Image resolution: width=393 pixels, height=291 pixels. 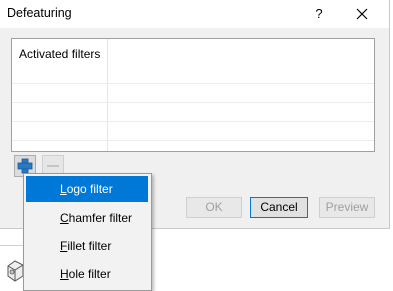 What do you see at coordinates (15, 271) in the screenshot?
I see `cube-icon` at bounding box center [15, 271].